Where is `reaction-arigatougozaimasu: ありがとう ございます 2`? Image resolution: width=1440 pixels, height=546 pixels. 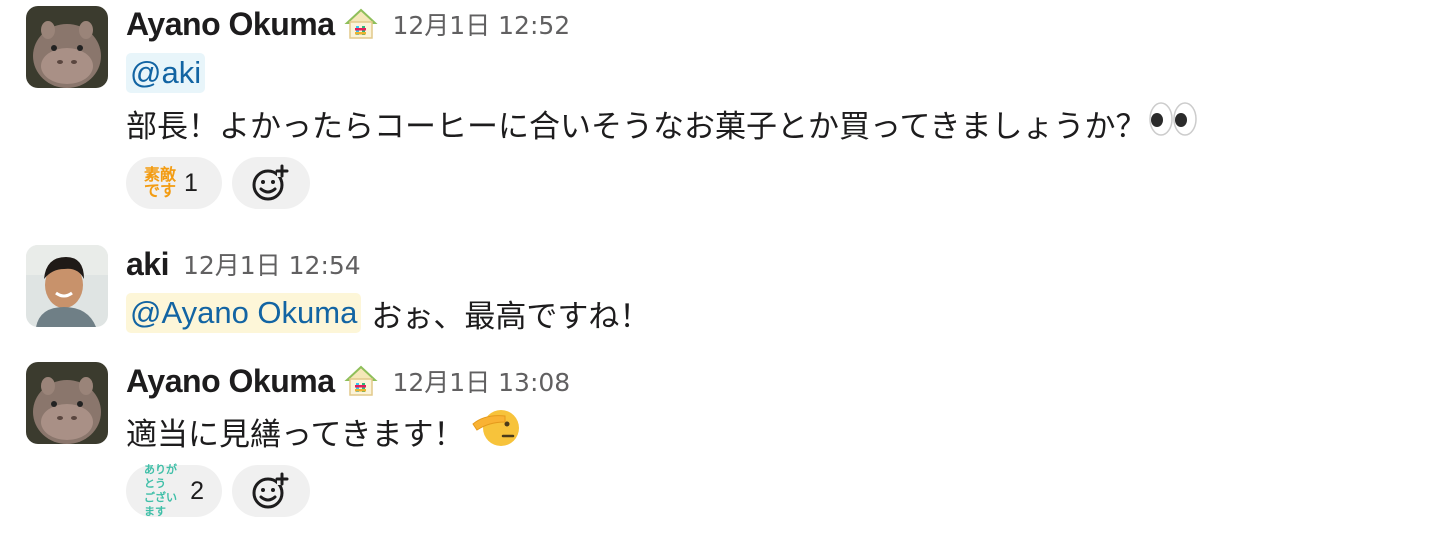 reaction-arigatougozaimasu: ありがとう ございます 2 is located at coordinates (174, 491).